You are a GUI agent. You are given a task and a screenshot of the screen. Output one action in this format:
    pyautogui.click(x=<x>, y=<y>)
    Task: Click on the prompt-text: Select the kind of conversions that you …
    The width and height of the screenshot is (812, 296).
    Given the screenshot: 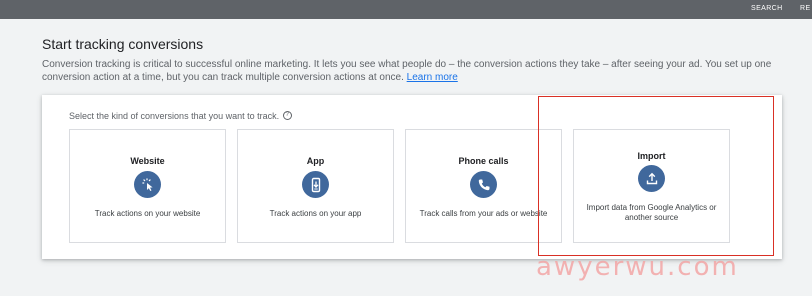 What is the action you would take?
    pyautogui.click(x=174, y=116)
    